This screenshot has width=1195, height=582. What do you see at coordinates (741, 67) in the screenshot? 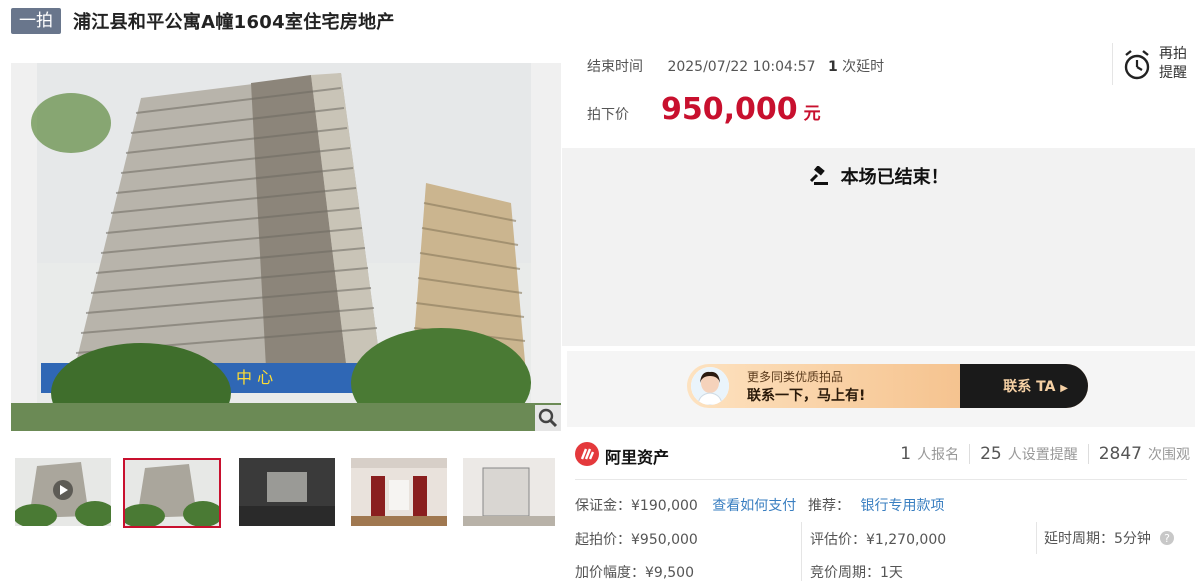
I see `end-time-value: 2025/07/22 10:04:57` at bounding box center [741, 67].